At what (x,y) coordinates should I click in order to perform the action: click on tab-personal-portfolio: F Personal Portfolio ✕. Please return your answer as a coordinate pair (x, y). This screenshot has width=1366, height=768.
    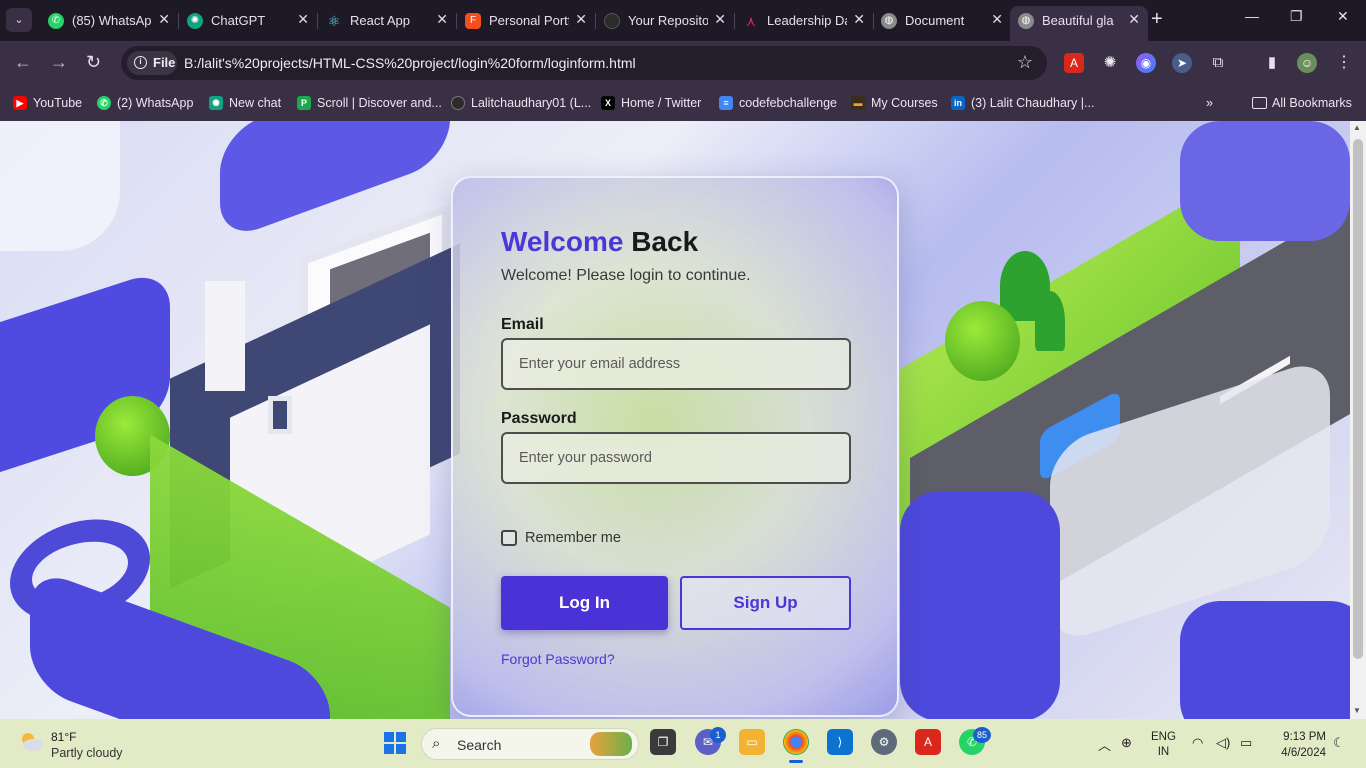
    Looking at the image, I should click on (526, 20).